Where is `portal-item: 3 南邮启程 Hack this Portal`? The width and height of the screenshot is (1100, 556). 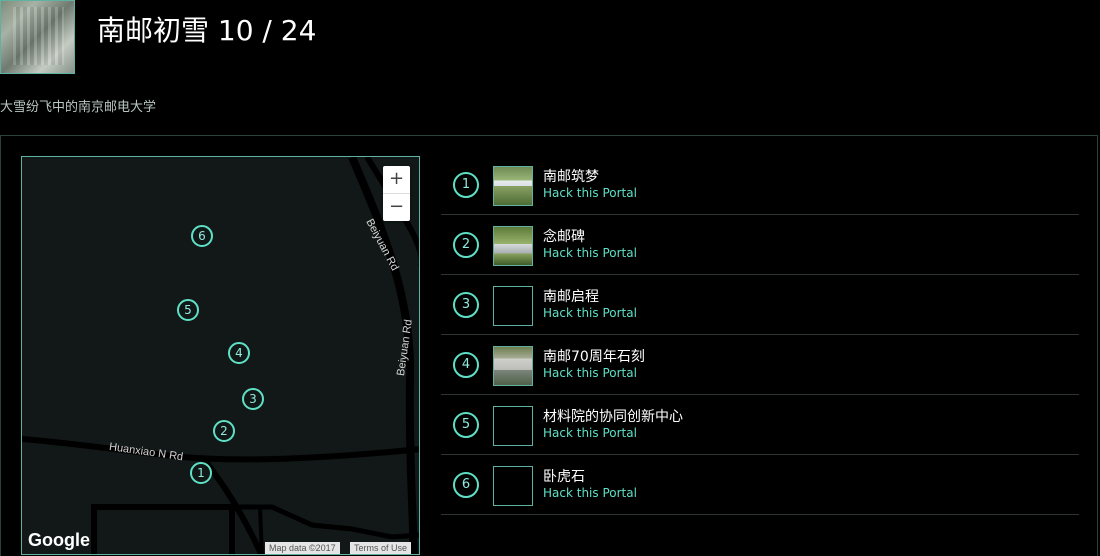
portal-item: 3 南邮启程 Hack this Portal is located at coordinates (760, 305).